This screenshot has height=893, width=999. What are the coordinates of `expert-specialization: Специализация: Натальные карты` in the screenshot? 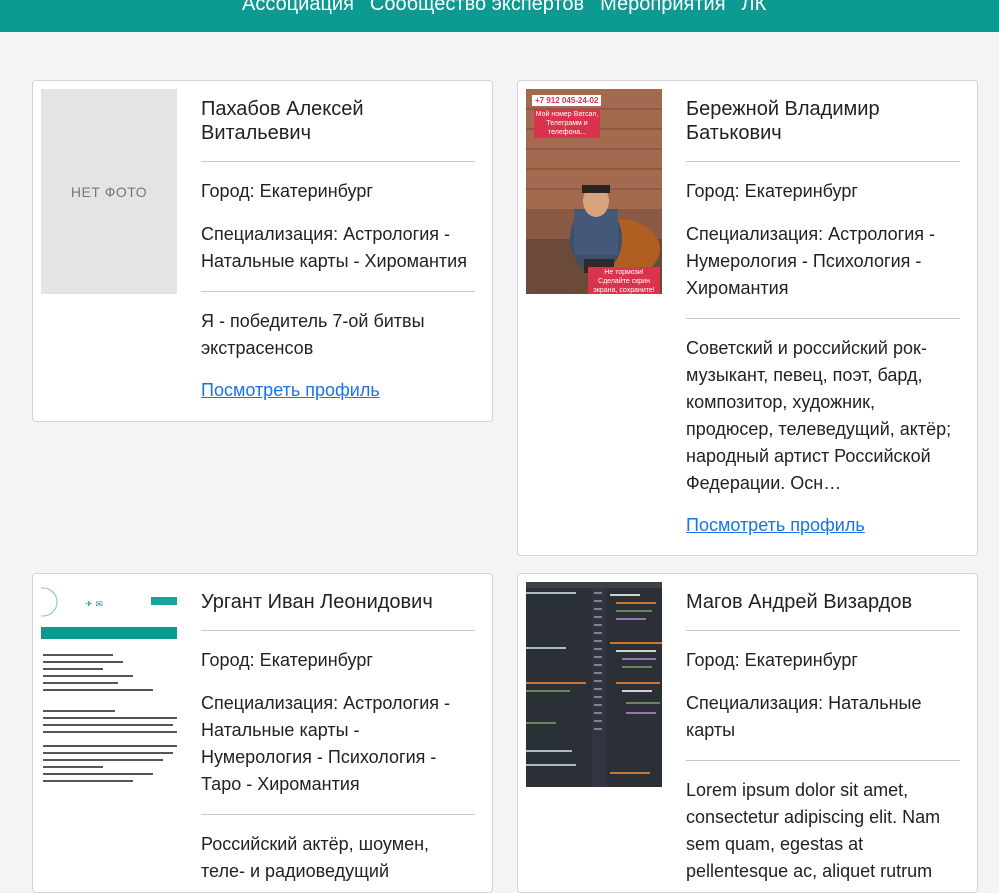 It's located at (804, 716).